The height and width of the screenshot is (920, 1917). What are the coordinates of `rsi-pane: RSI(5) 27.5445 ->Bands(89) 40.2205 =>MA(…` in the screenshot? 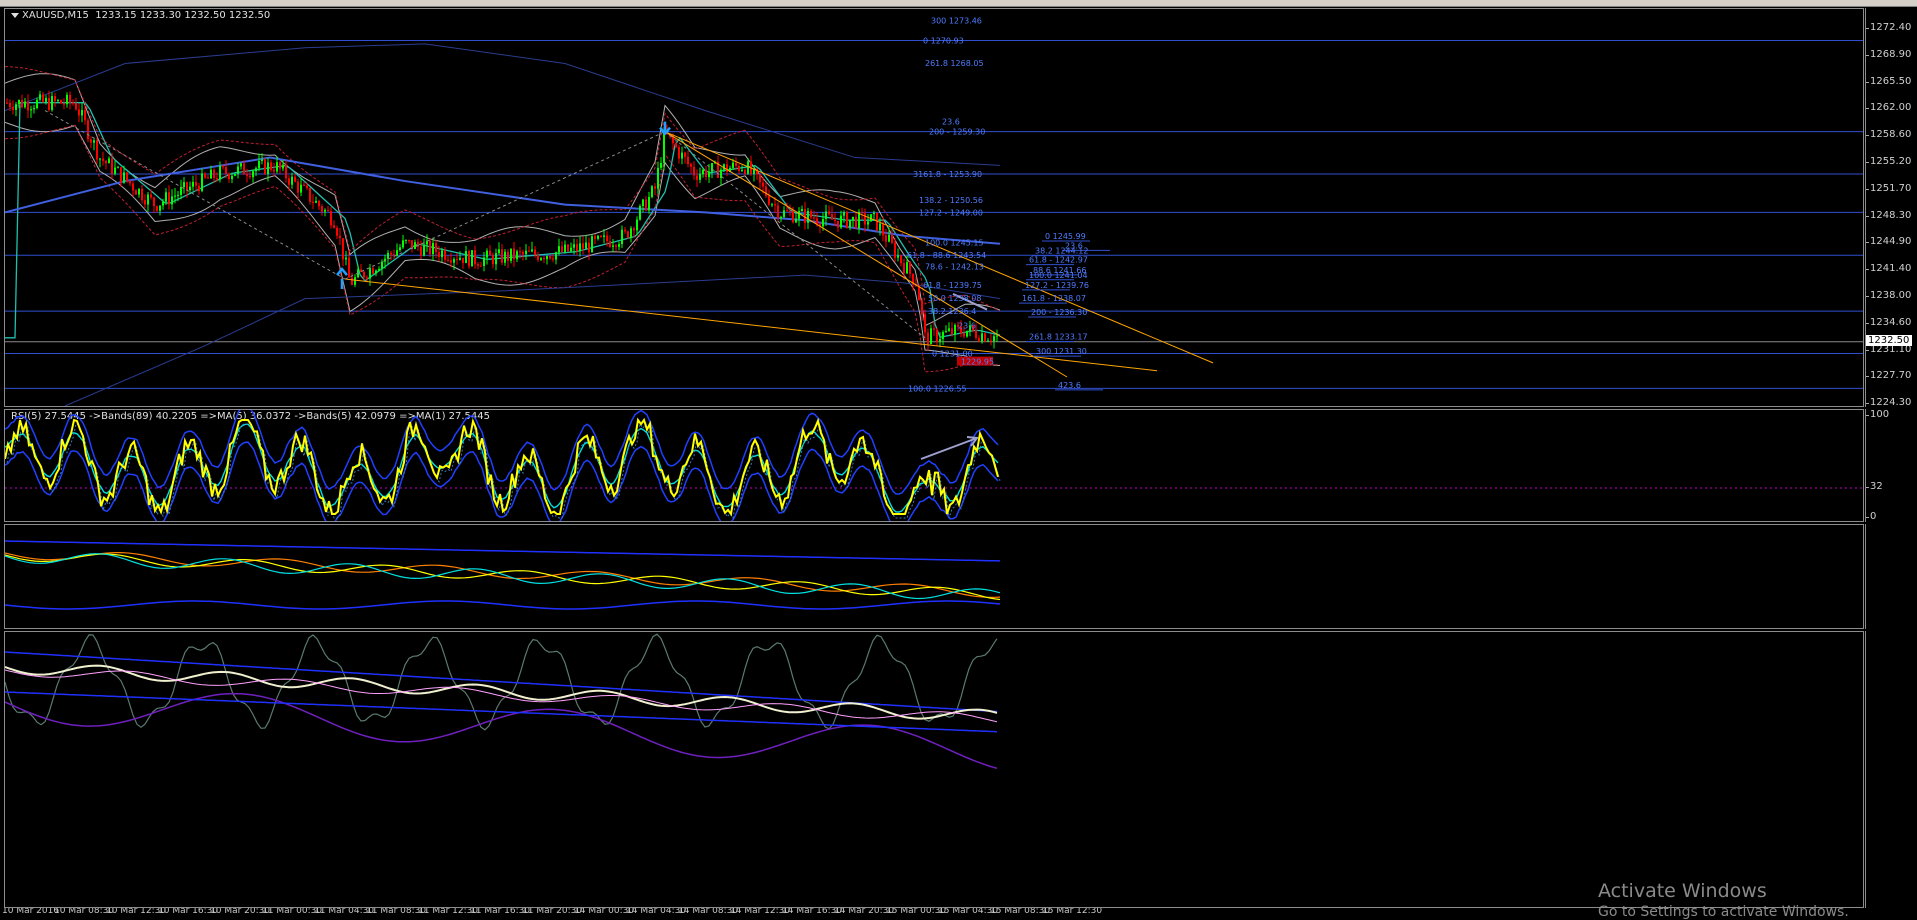 It's located at (934, 465).